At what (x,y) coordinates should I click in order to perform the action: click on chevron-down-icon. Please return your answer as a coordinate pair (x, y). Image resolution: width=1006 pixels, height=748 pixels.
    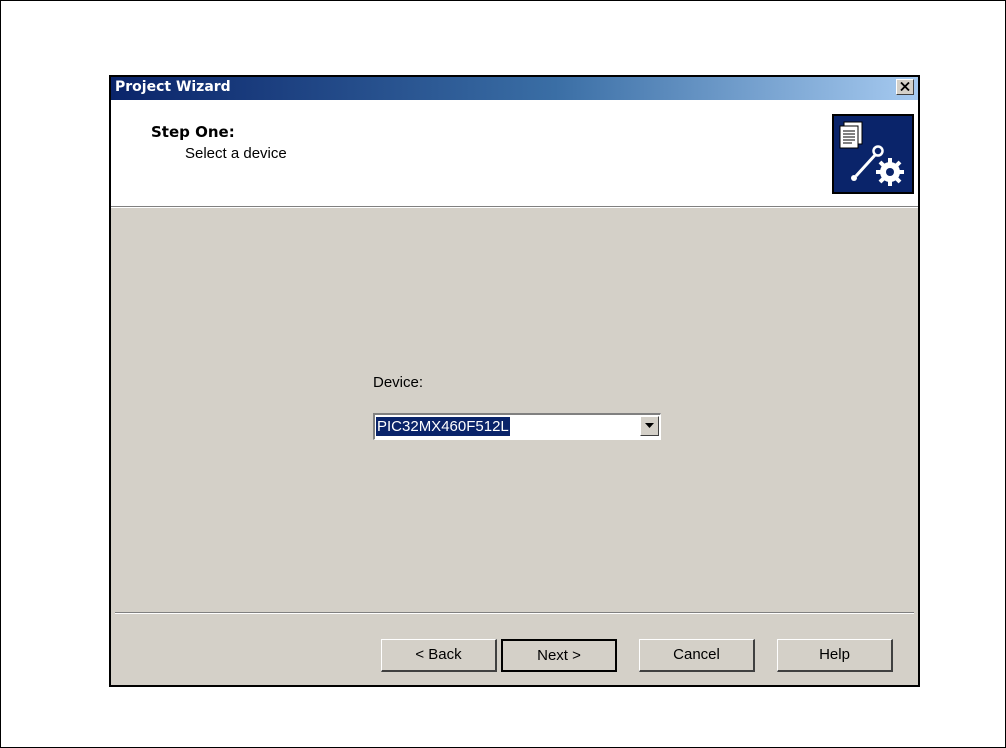
    Looking at the image, I should click on (649, 425).